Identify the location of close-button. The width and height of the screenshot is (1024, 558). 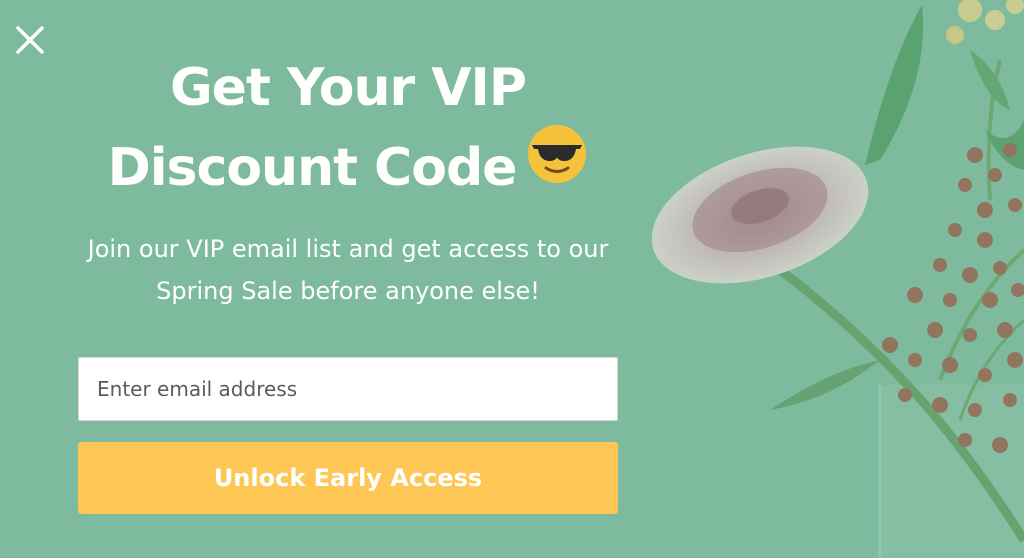
(30, 40).